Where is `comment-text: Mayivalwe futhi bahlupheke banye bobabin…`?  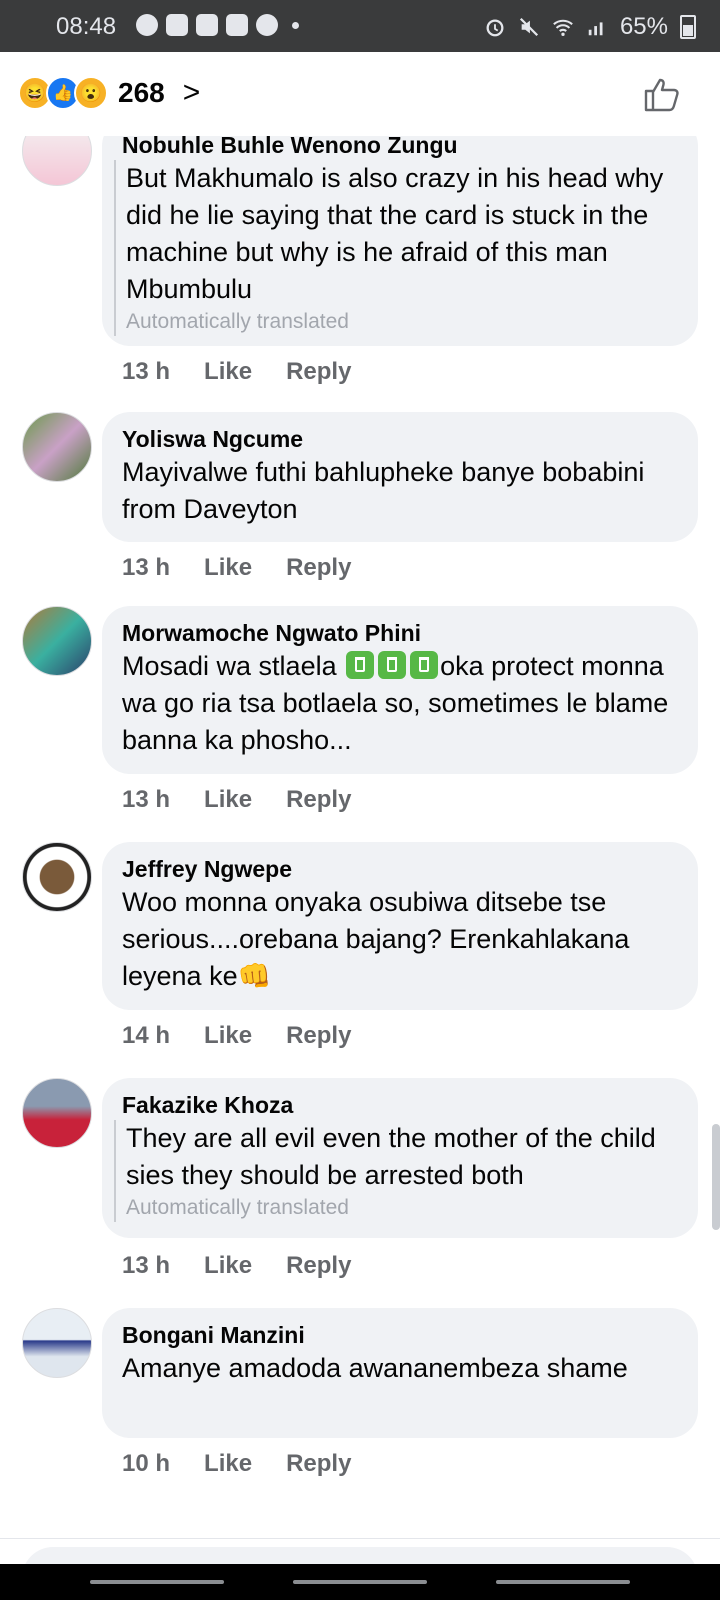
comment-text: Mayivalwe futhi bahlupheke banye bobabin… is located at coordinates (383, 490).